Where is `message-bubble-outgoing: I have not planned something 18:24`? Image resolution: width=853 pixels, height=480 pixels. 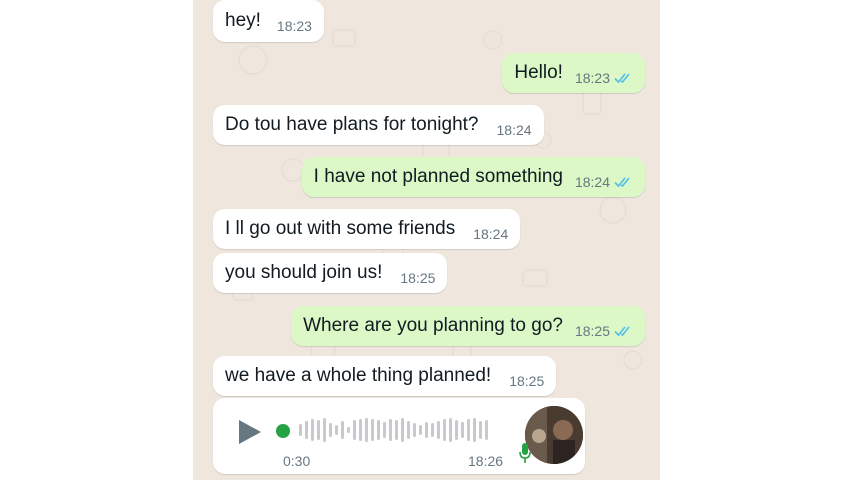 message-bubble-outgoing: I have not planned something 18:24 is located at coordinates (473, 177).